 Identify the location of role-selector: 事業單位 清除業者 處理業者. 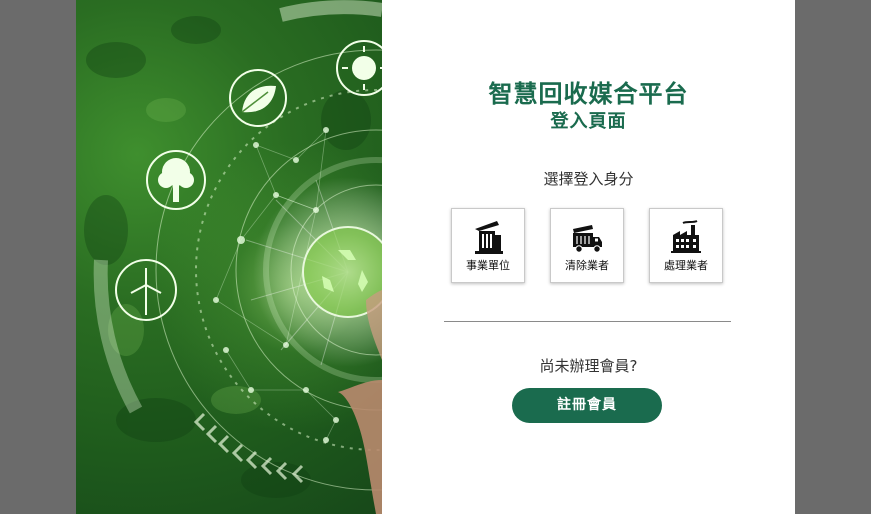
(587, 245).